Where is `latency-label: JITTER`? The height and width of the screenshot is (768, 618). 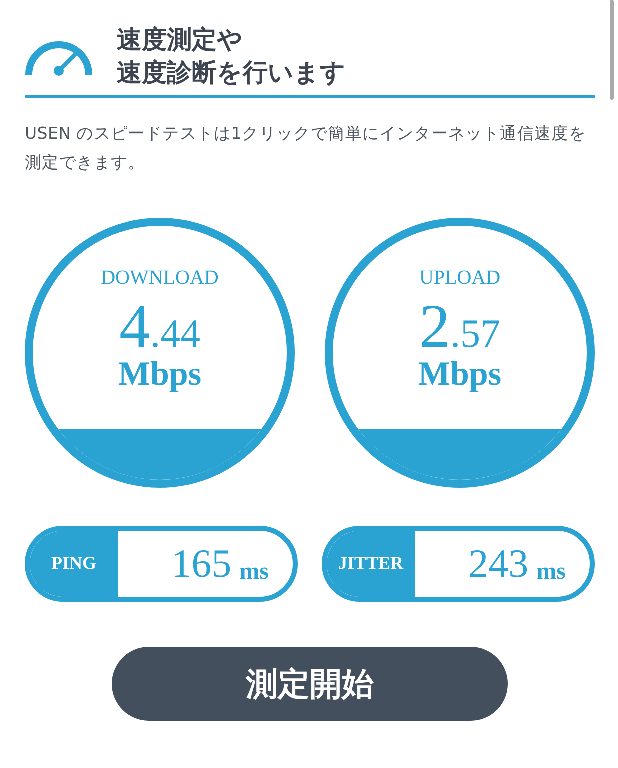
latency-label: JITTER is located at coordinates (371, 564).